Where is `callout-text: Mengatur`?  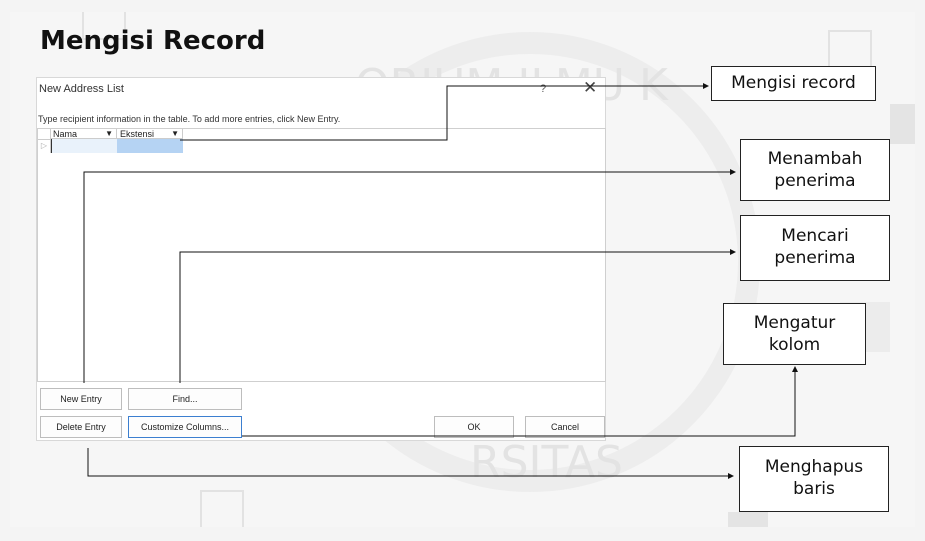 callout-text: Mengatur is located at coordinates (794, 323).